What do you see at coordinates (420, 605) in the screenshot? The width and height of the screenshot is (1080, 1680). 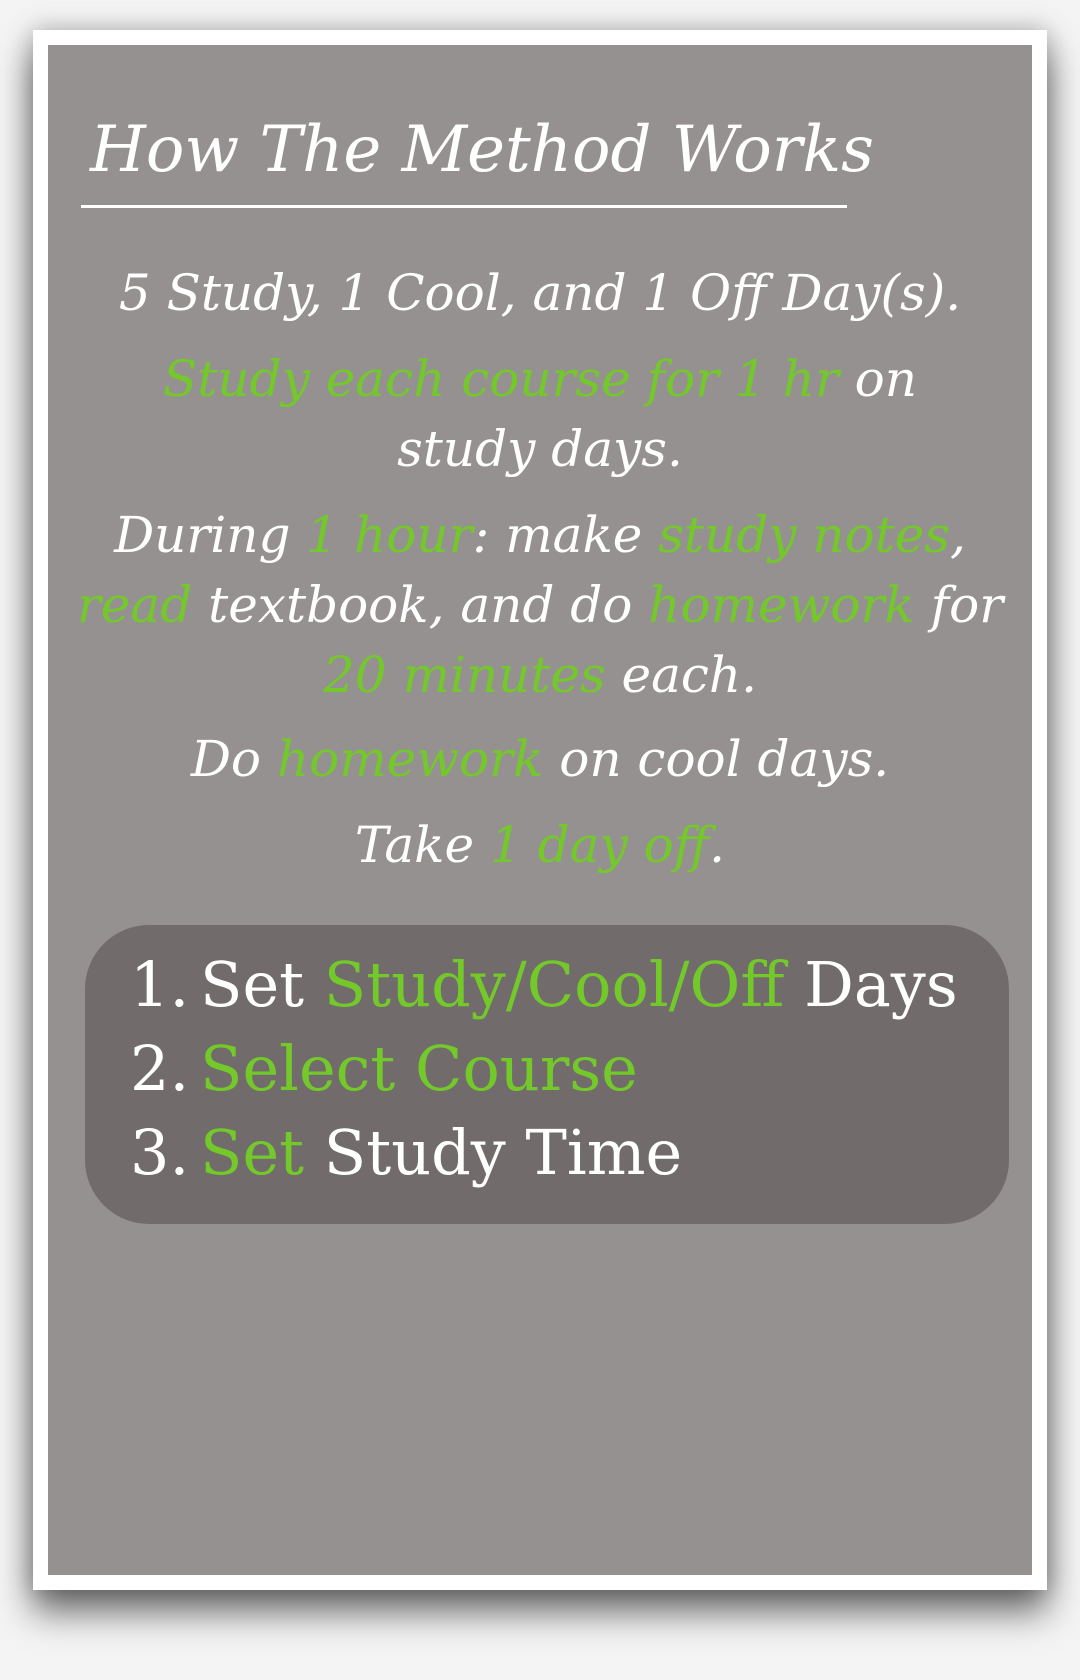 I see `hour-breakdown-text-4: textbook, and do` at bounding box center [420, 605].